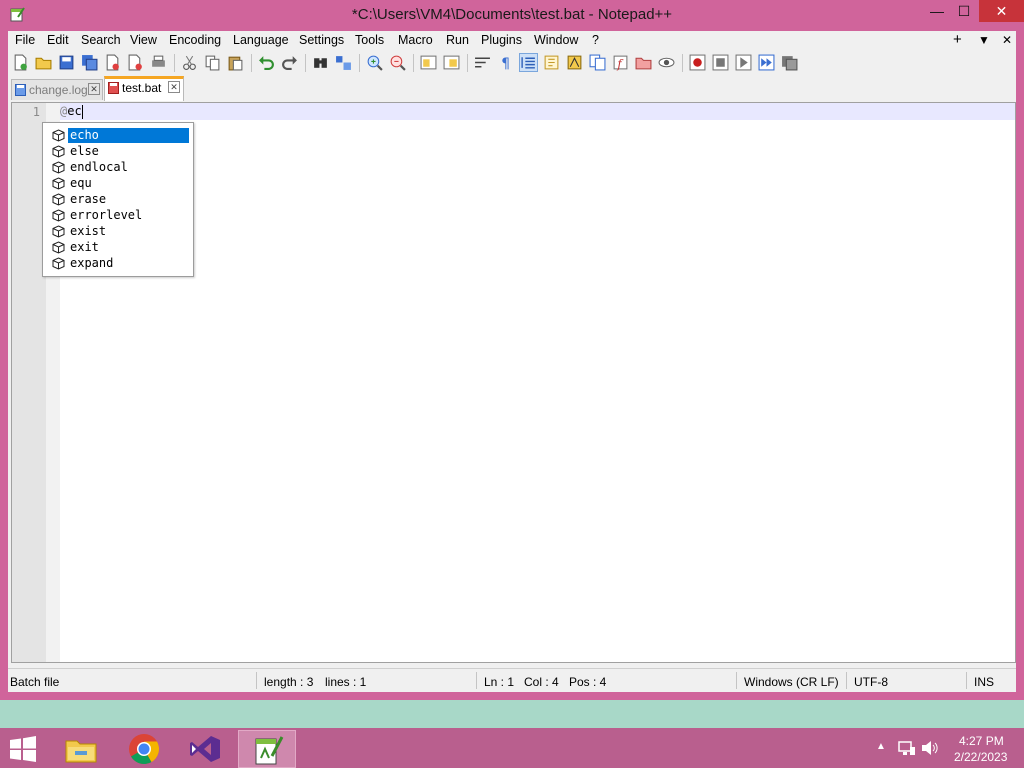 The image size is (1024, 768). Describe the element at coordinates (343, 62) in the screenshot. I see `replace-icon` at that location.